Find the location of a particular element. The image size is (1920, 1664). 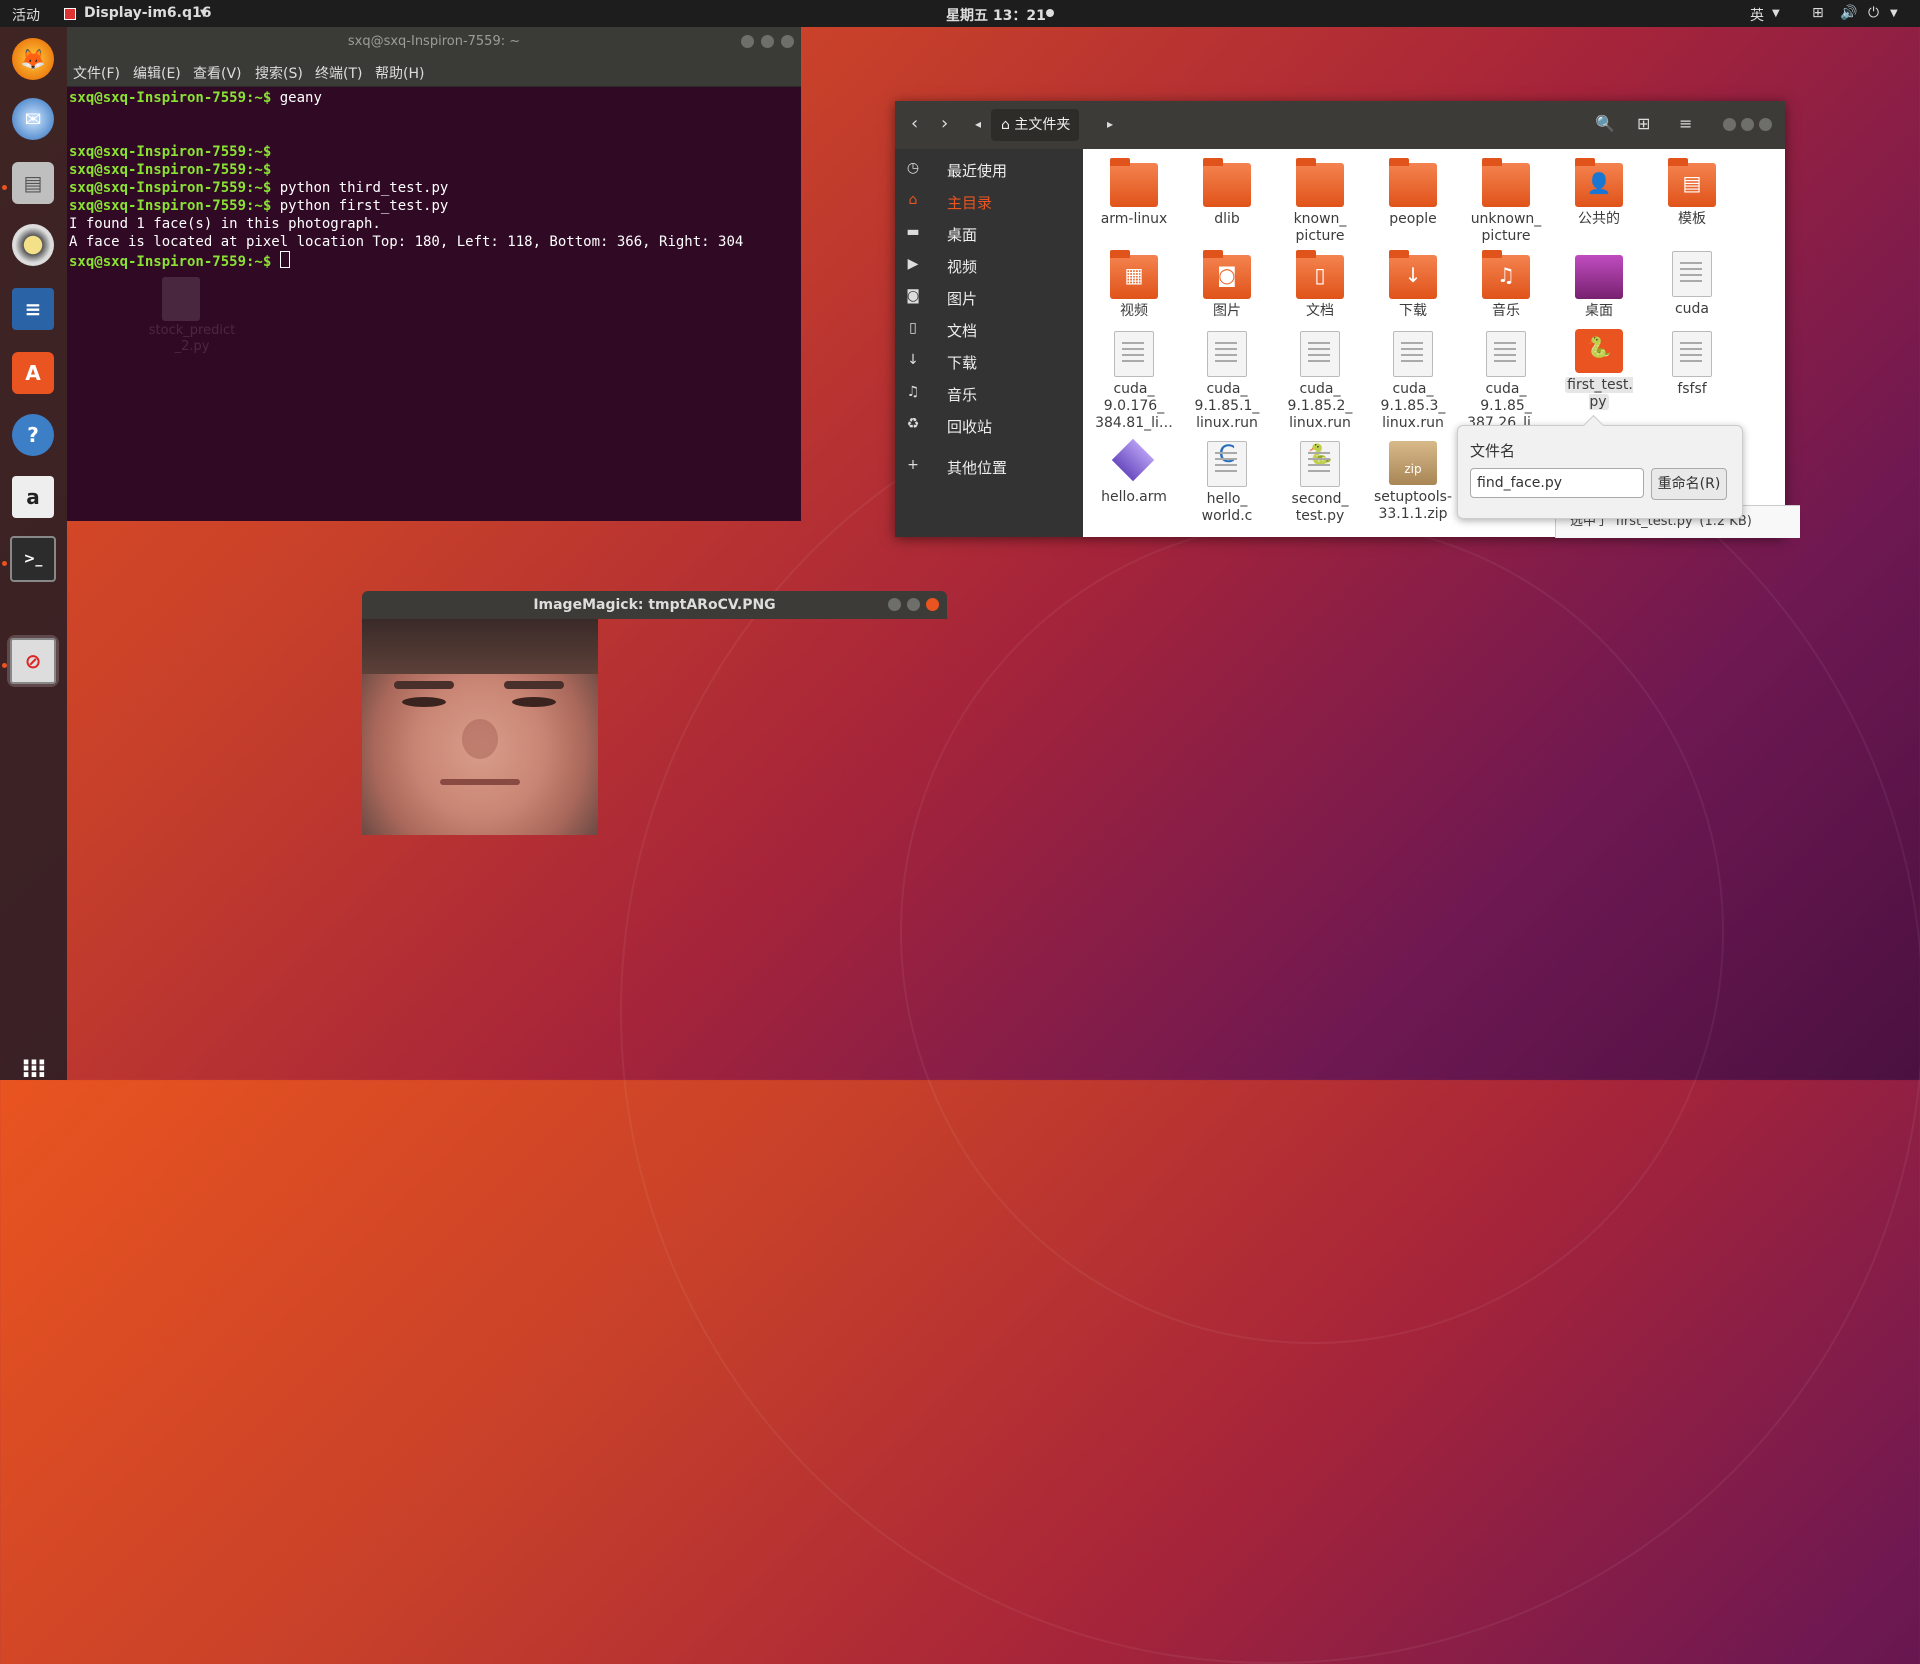

music-folder-icon: ♫ is located at coordinates (1506, 274).